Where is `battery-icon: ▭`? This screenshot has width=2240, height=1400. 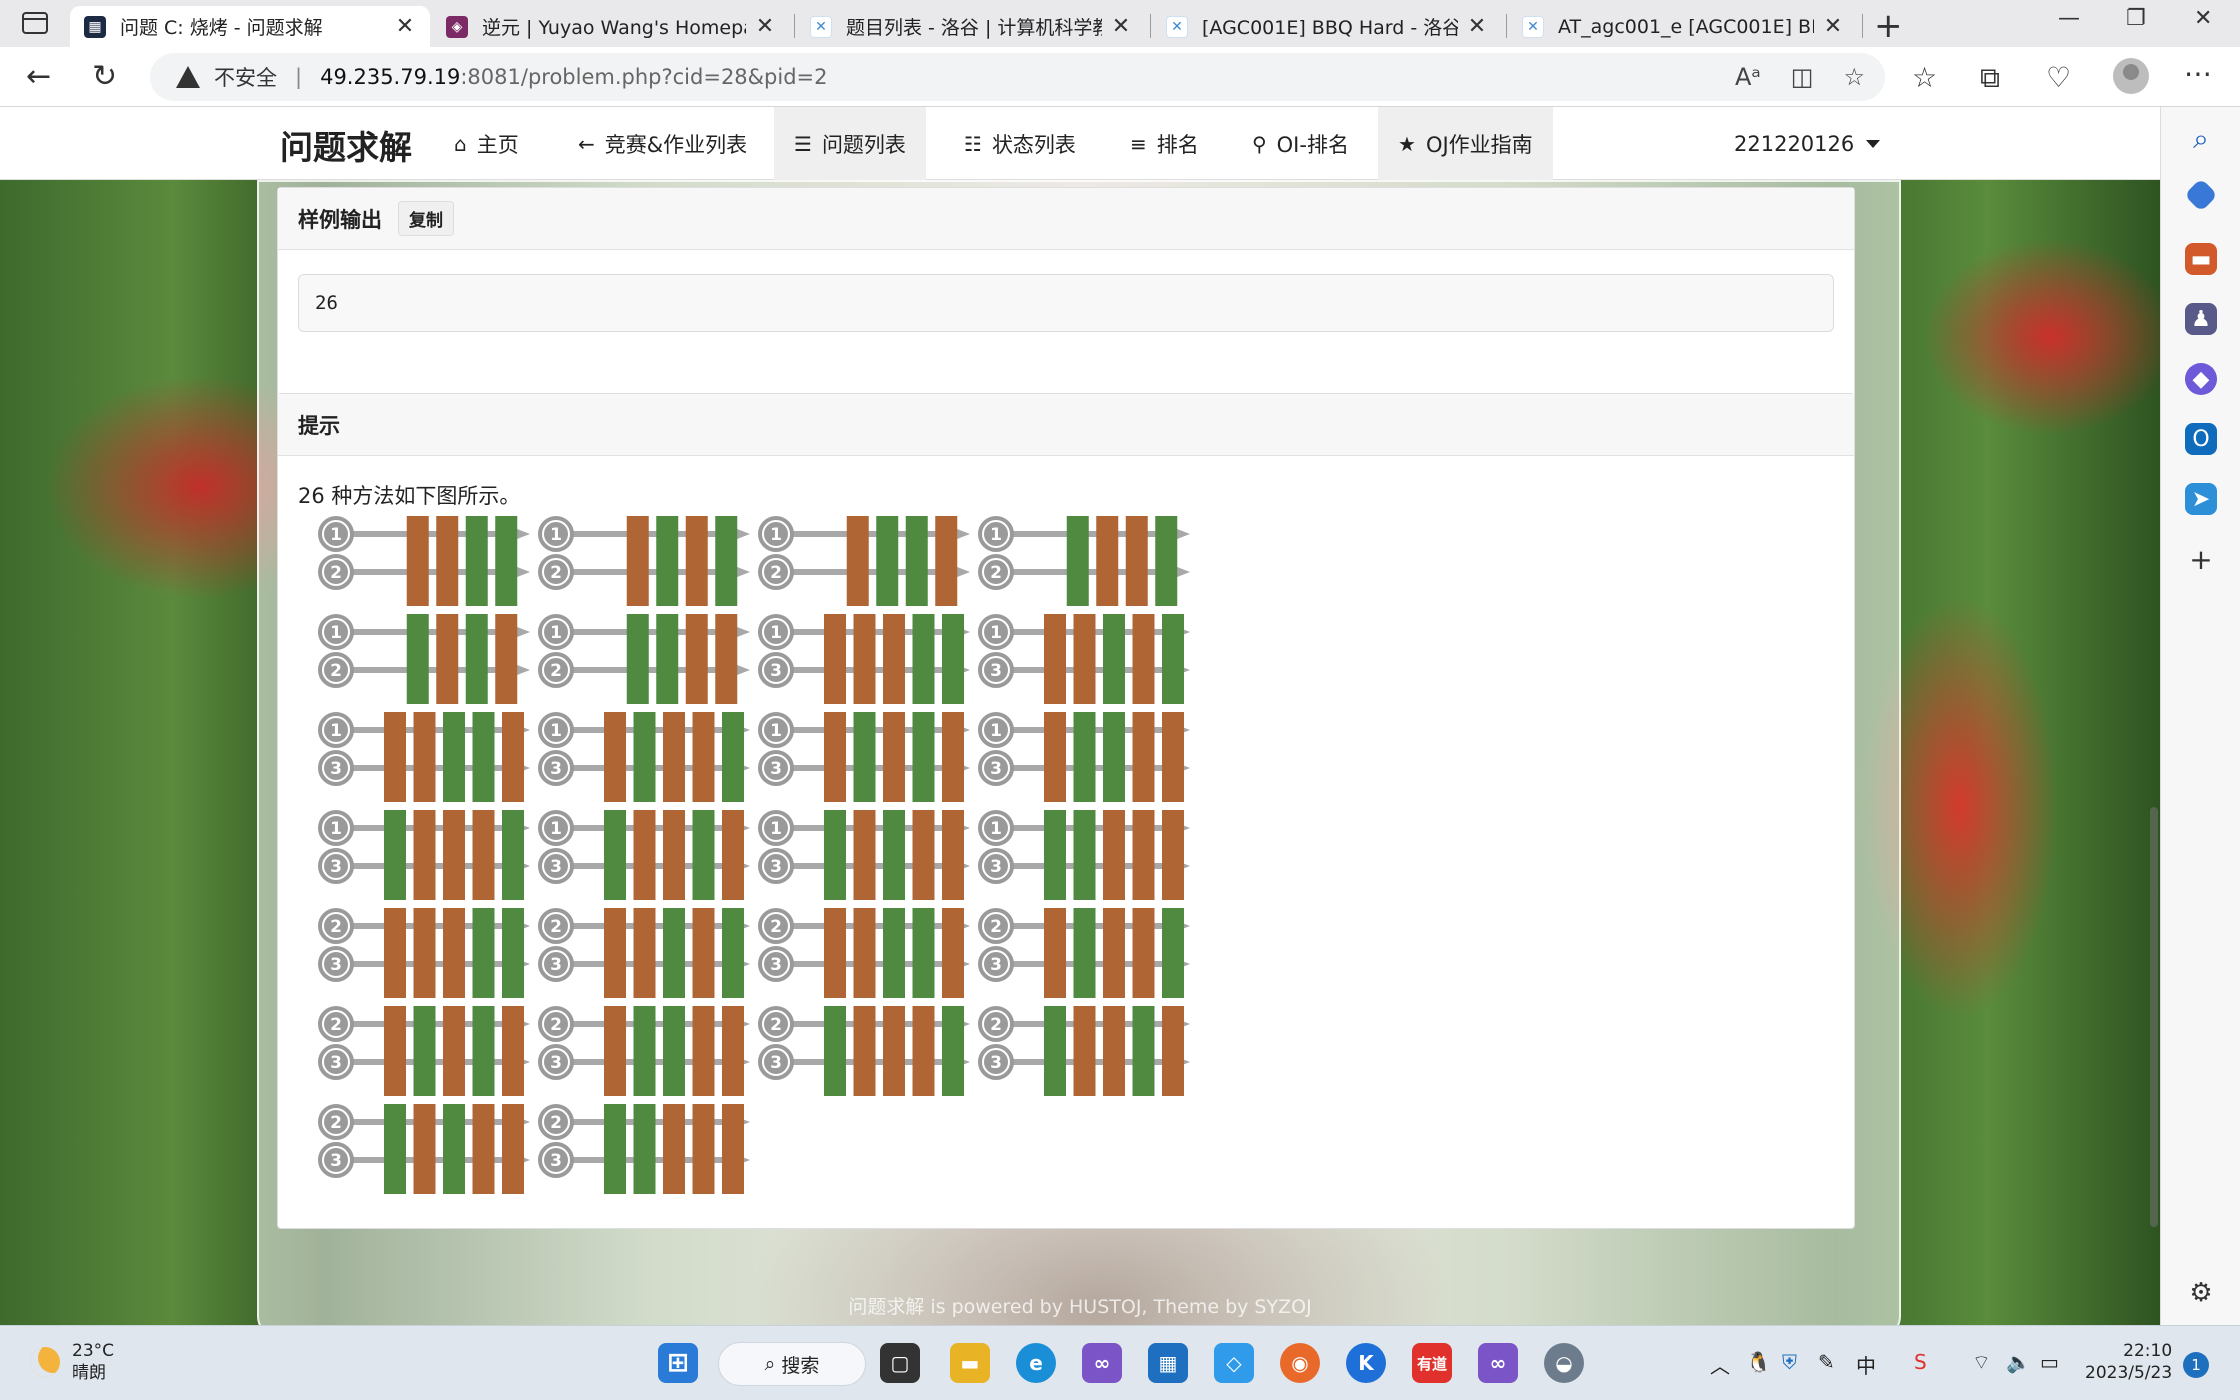 battery-icon: ▭ is located at coordinates (2049, 1362).